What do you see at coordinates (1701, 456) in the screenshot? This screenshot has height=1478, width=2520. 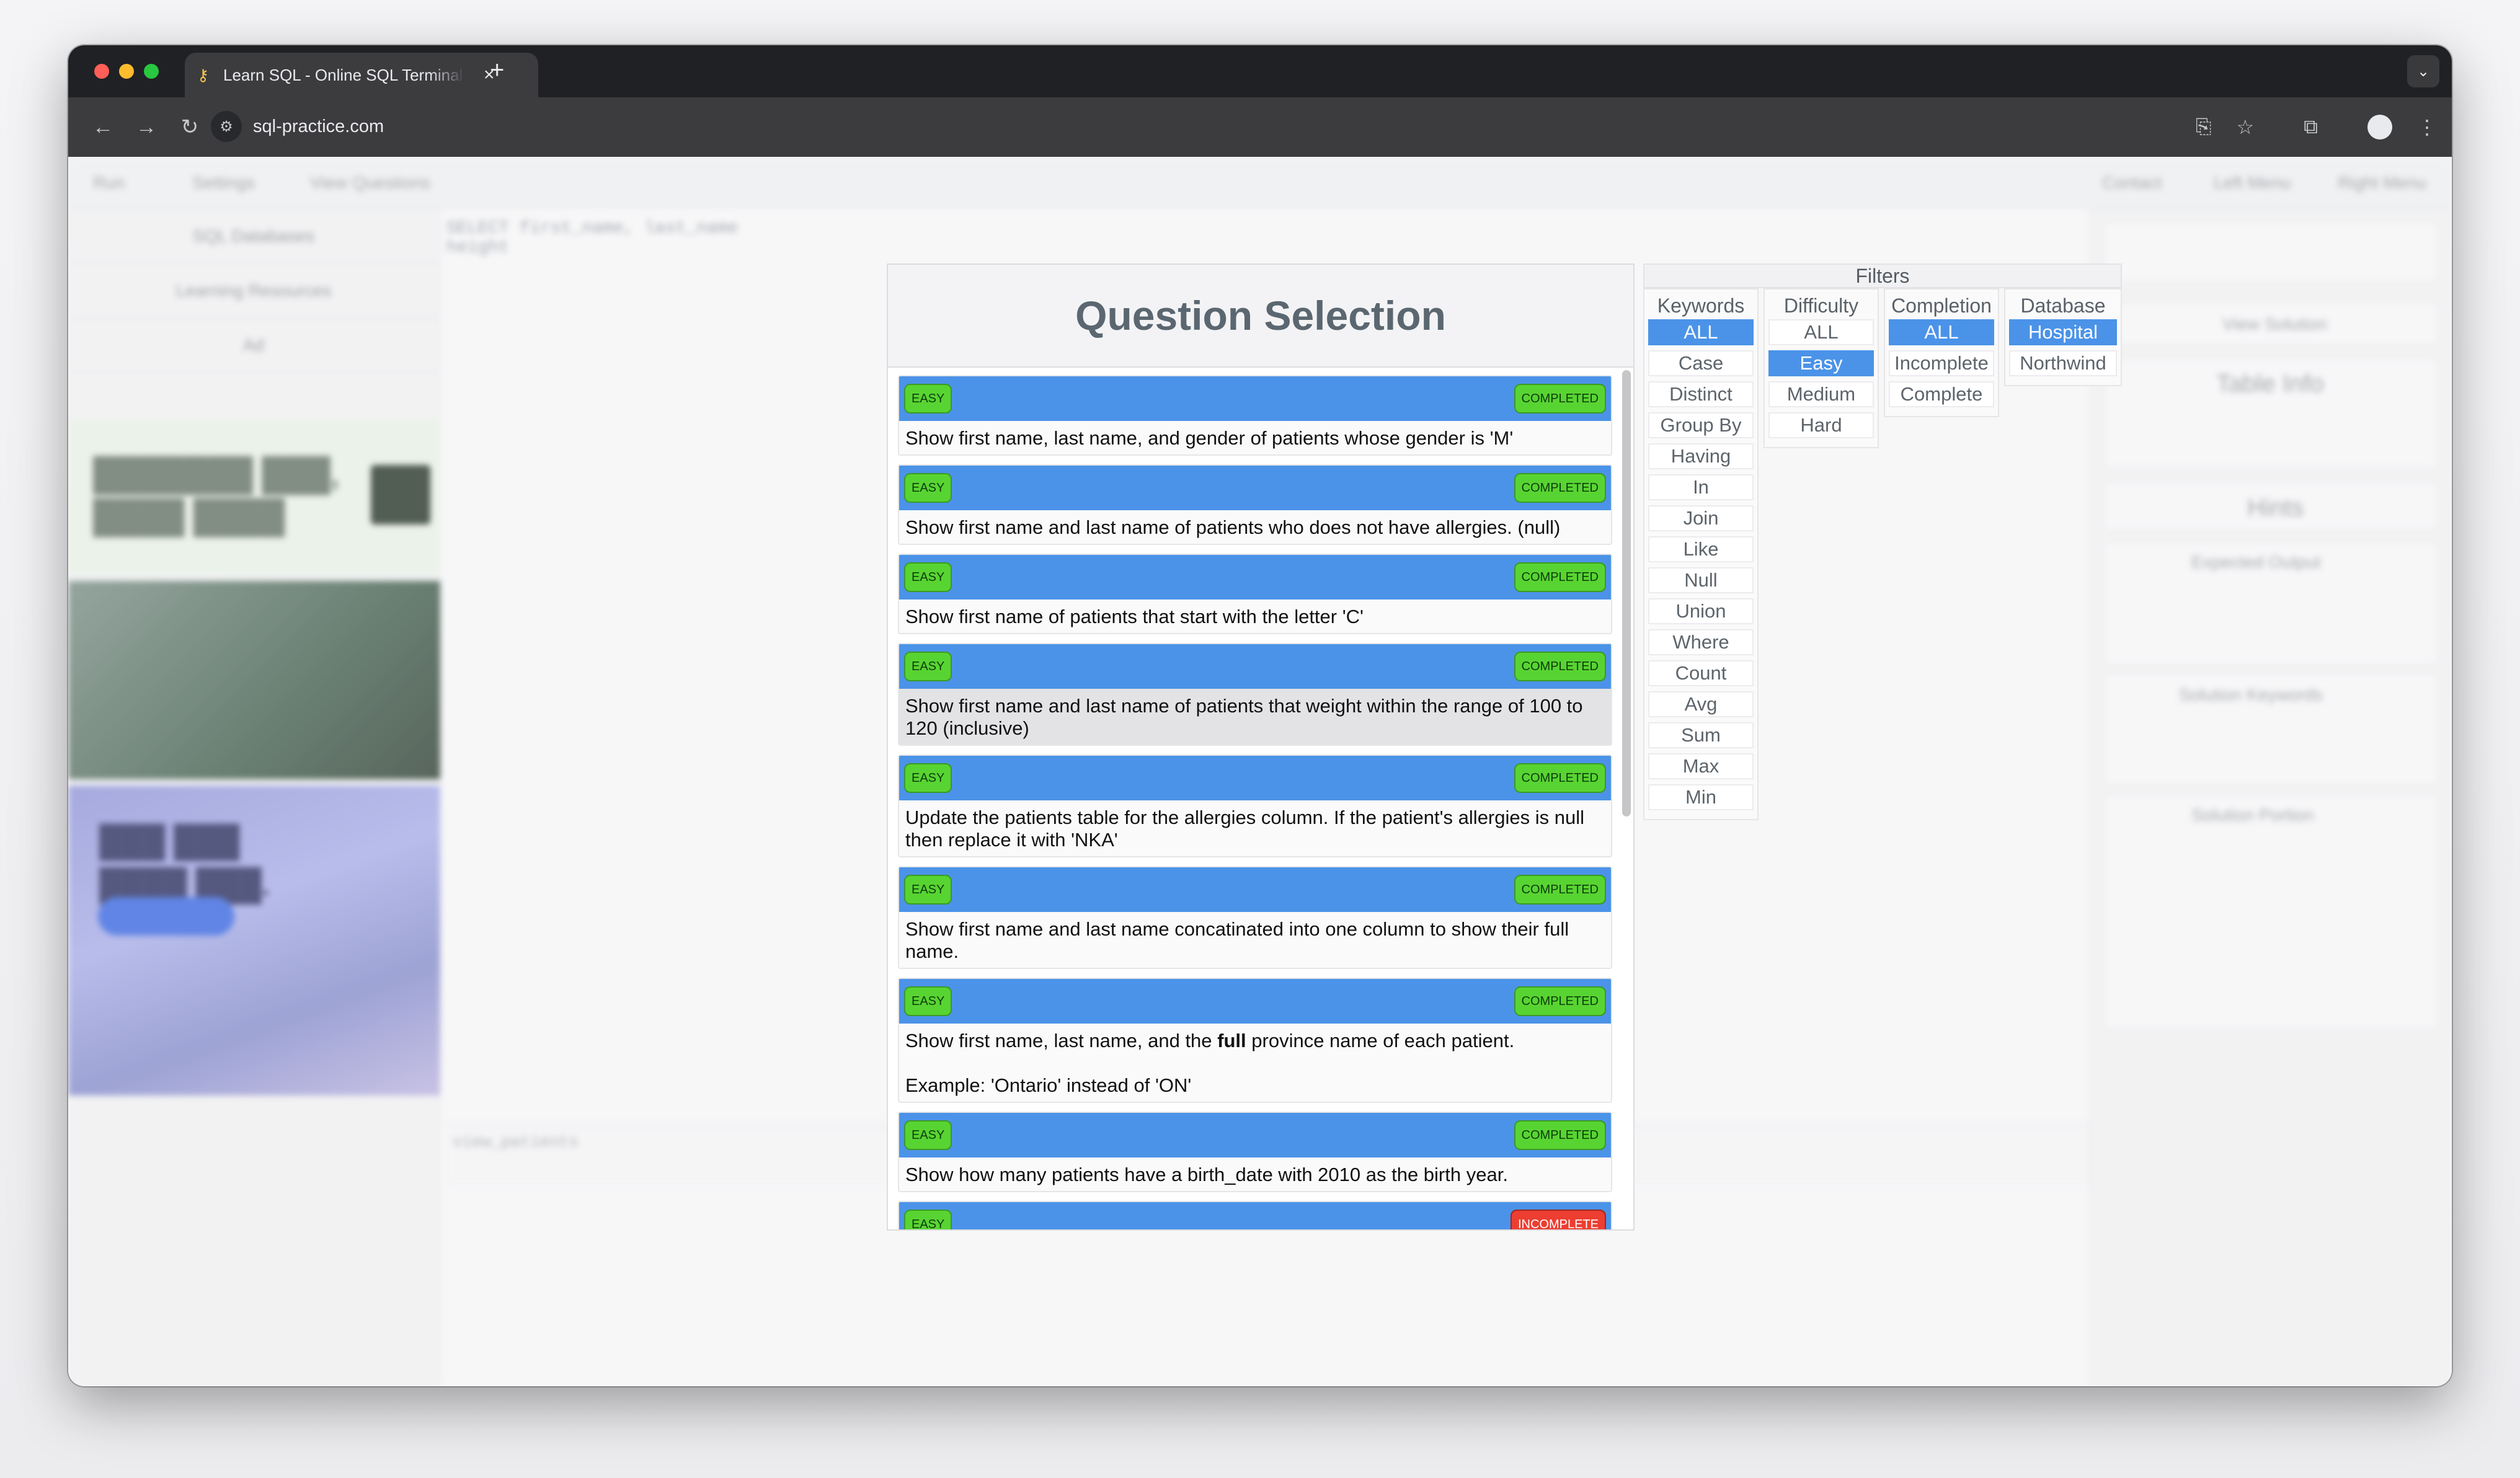 I see `filter-option-keyword: Having` at bounding box center [1701, 456].